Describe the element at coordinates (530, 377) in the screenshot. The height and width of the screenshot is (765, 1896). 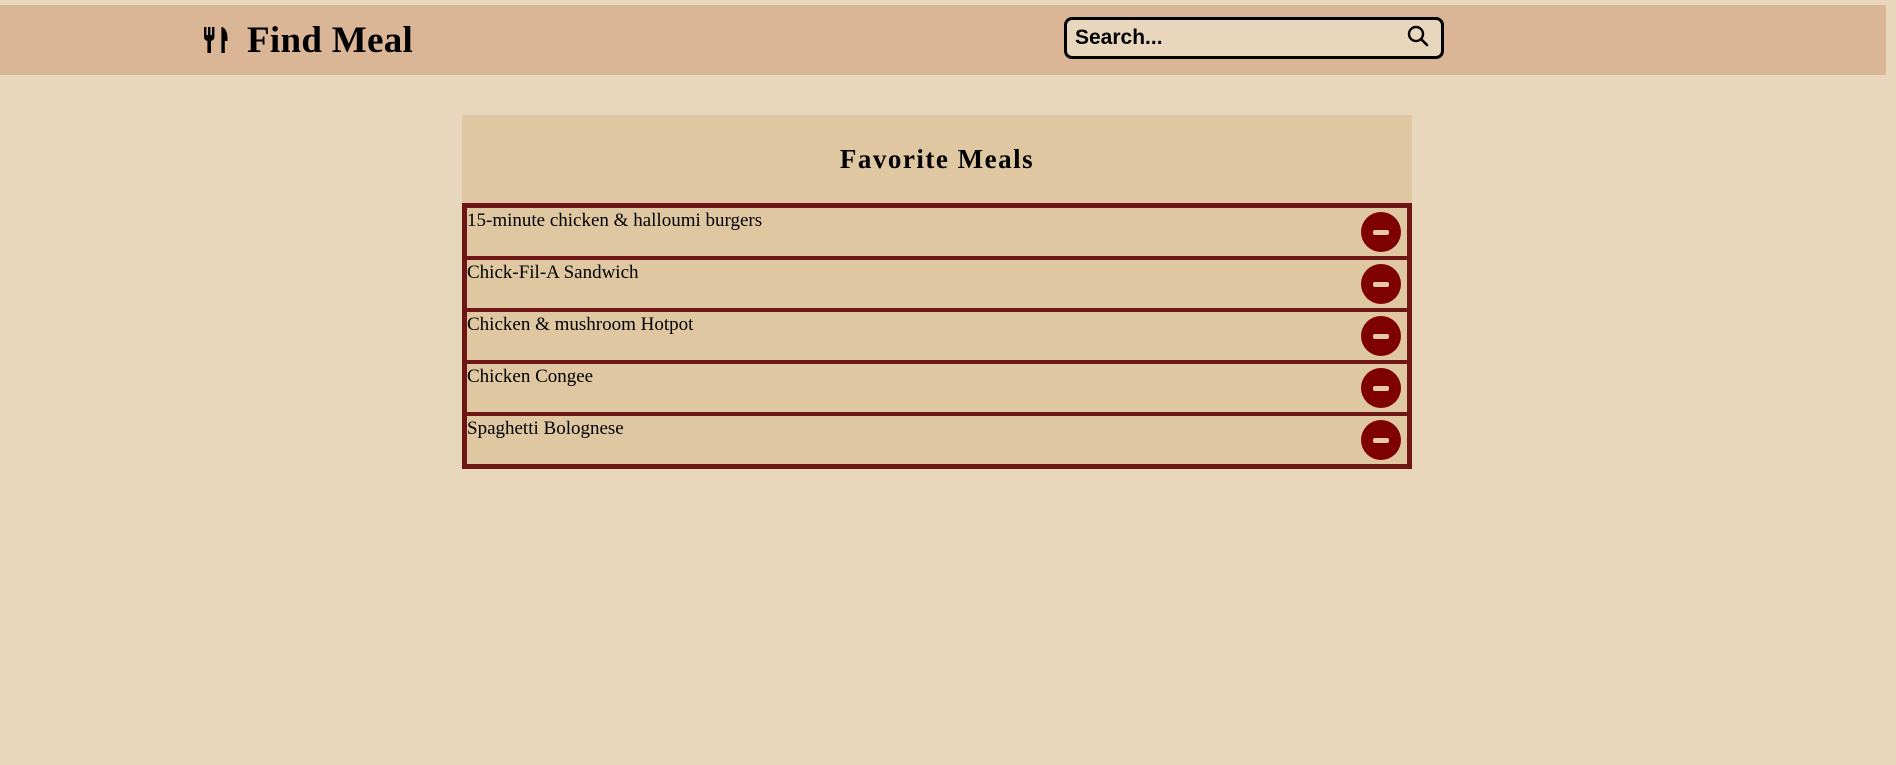
I see `meal-name: Chicken Congee` at that location.